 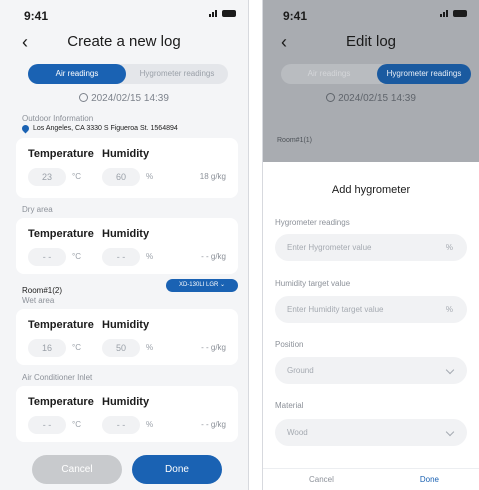 What do you see at coordinates (213, 256) in the screenshot?
I see `dry-gkg: - - g/kg` at bounding box center [213, 256].